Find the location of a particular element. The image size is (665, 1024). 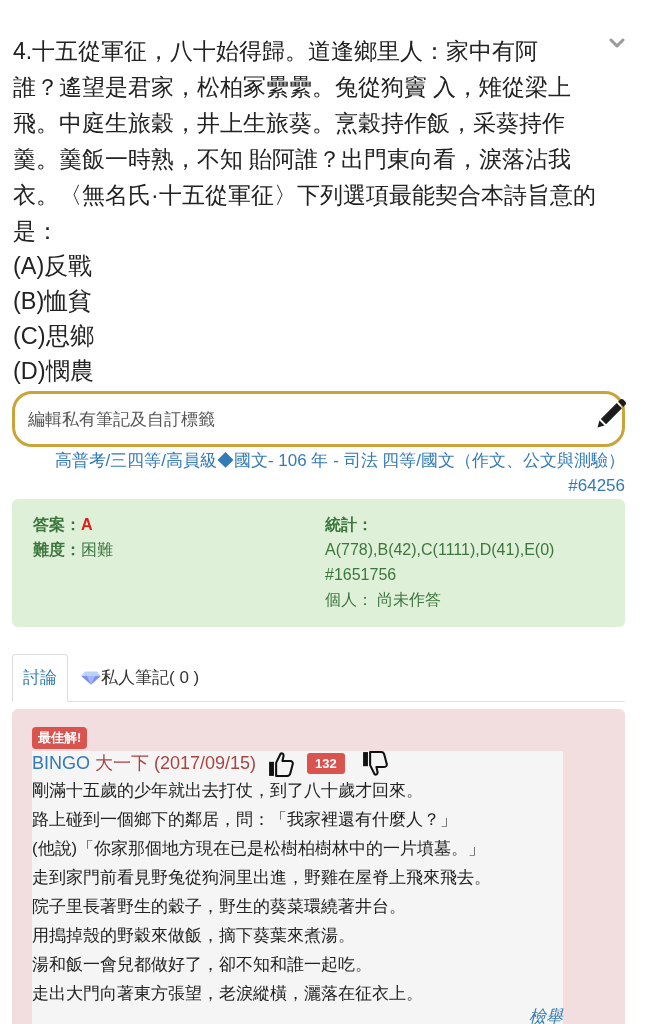

stats-text: A(778),B(42),C(1111),D(41),E(0) is located at coordinates (440, 550).